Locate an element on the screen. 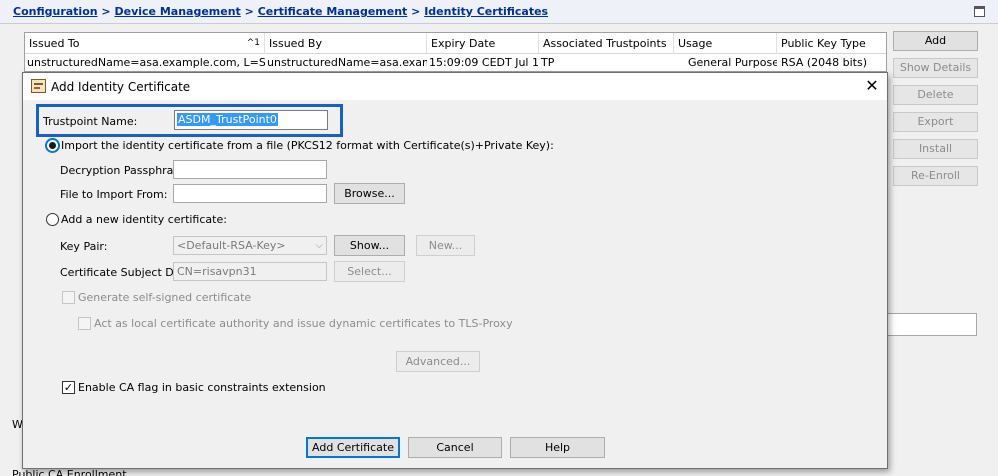 Image resolution: width=998 pixels, height=476 pixels. sort-ascending-icon: ^1 is located at coordinates (253, 43).